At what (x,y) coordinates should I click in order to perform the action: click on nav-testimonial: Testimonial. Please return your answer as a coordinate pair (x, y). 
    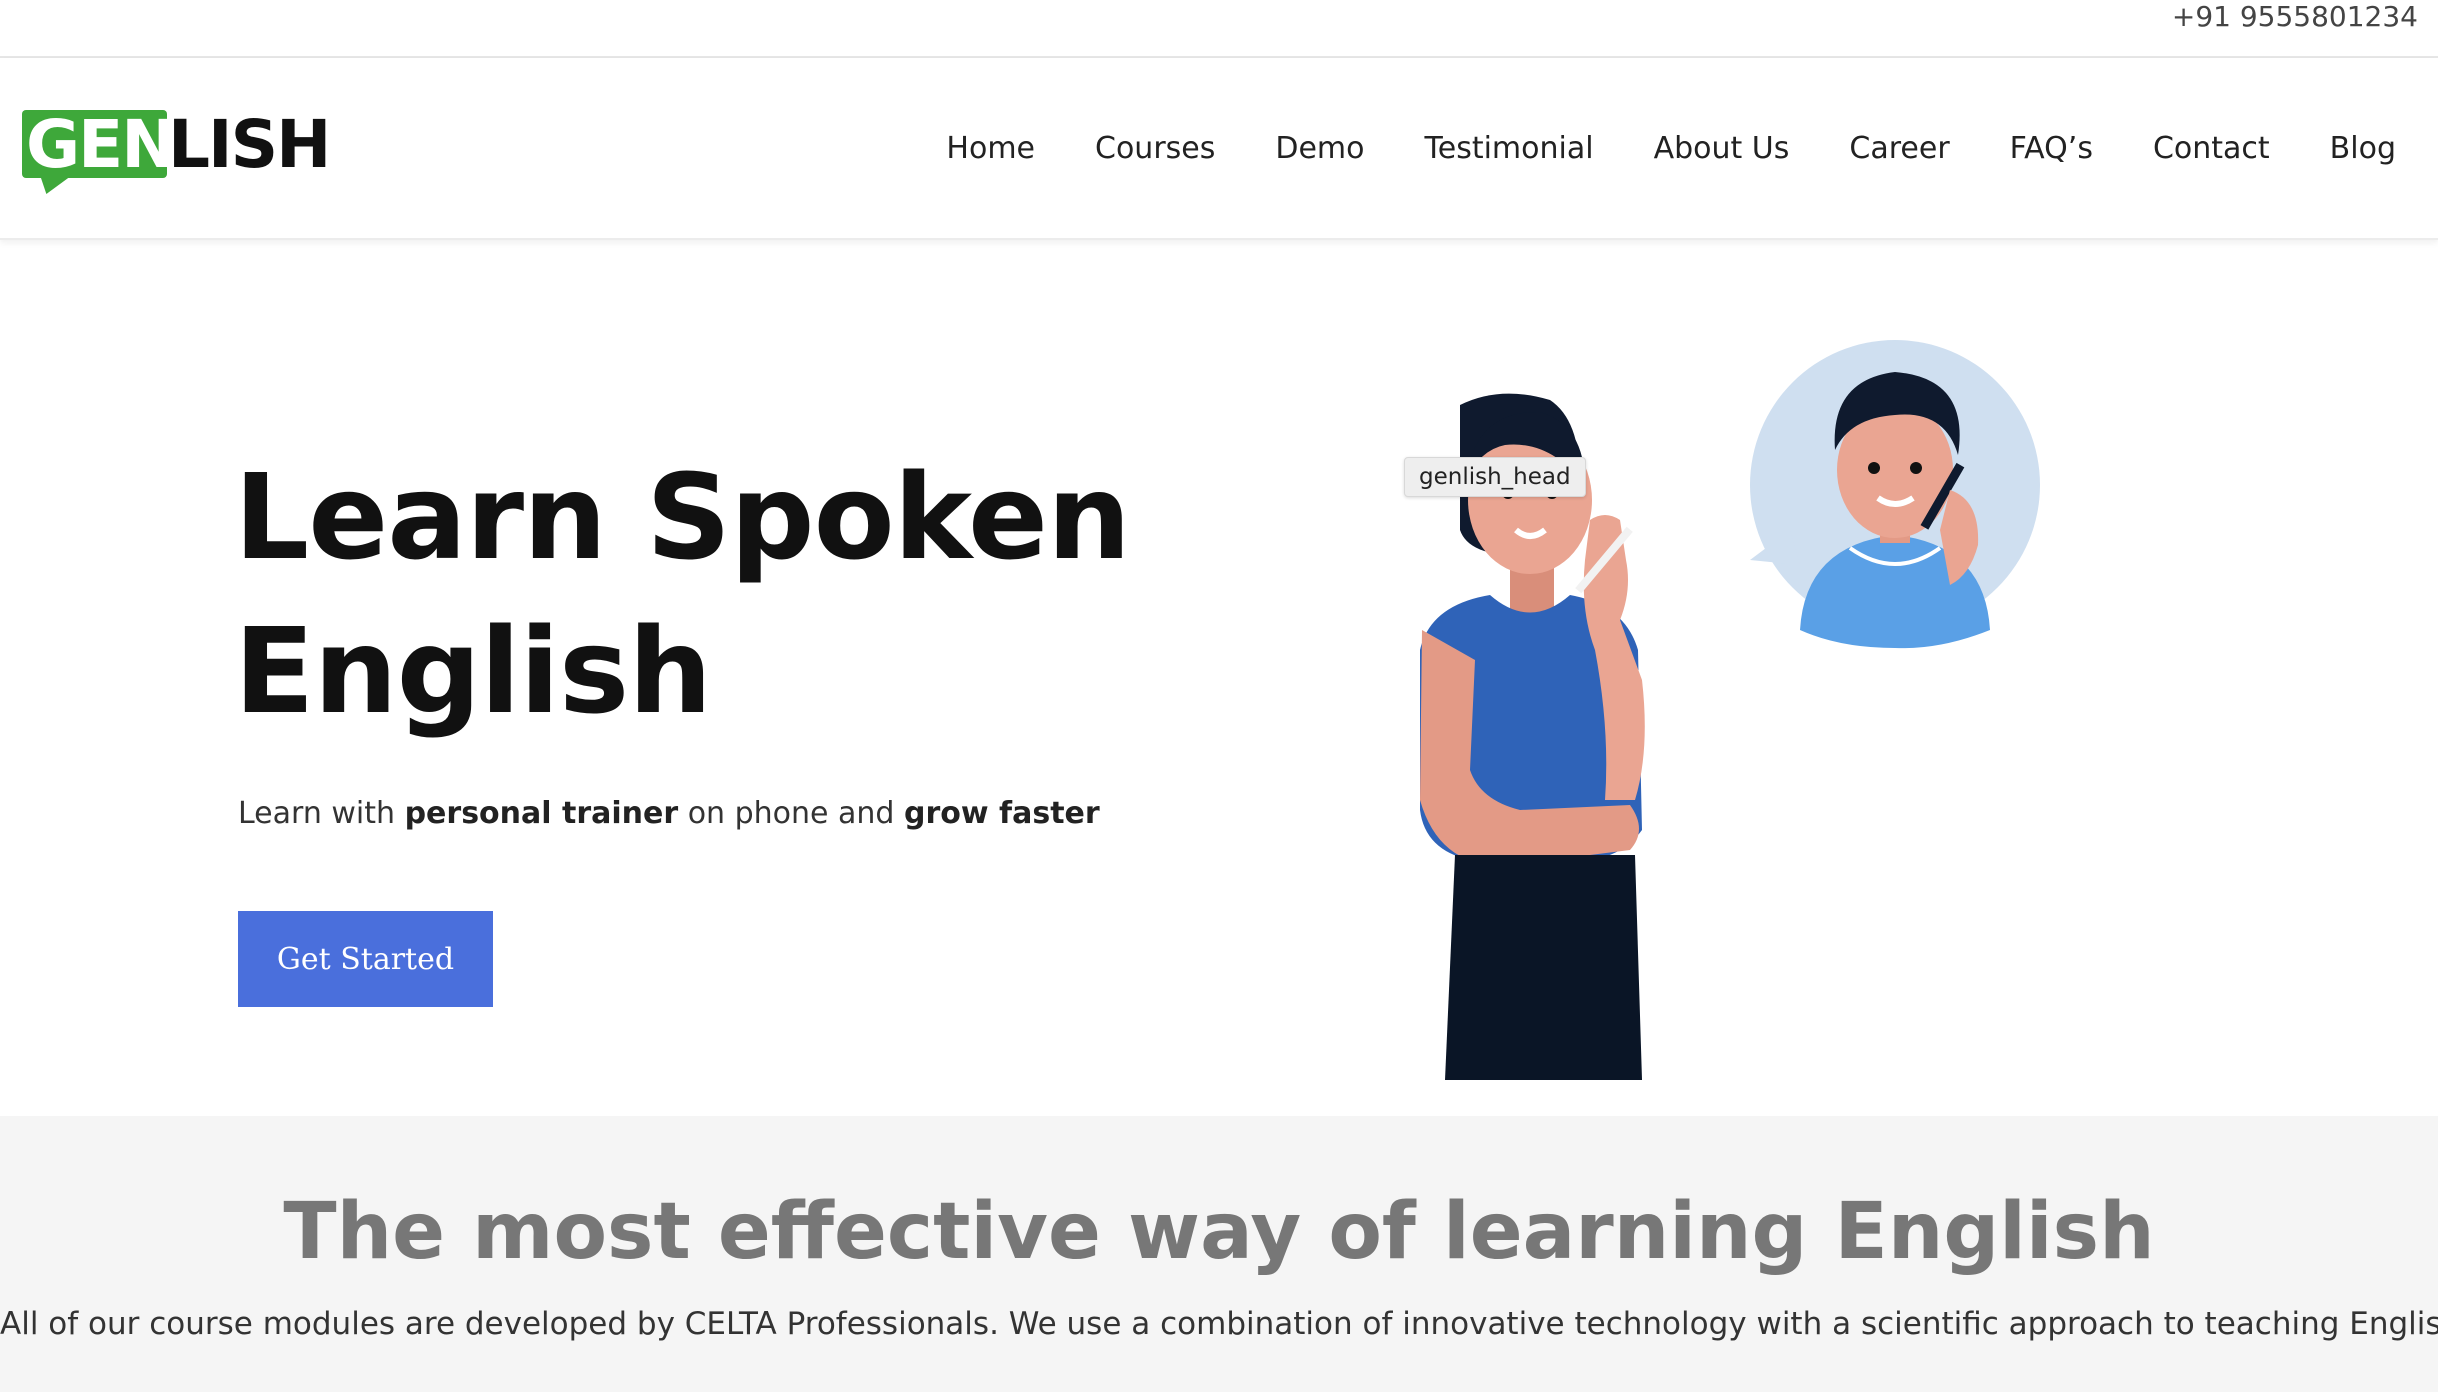
    Looking at the image, I should click on (1509, 148).